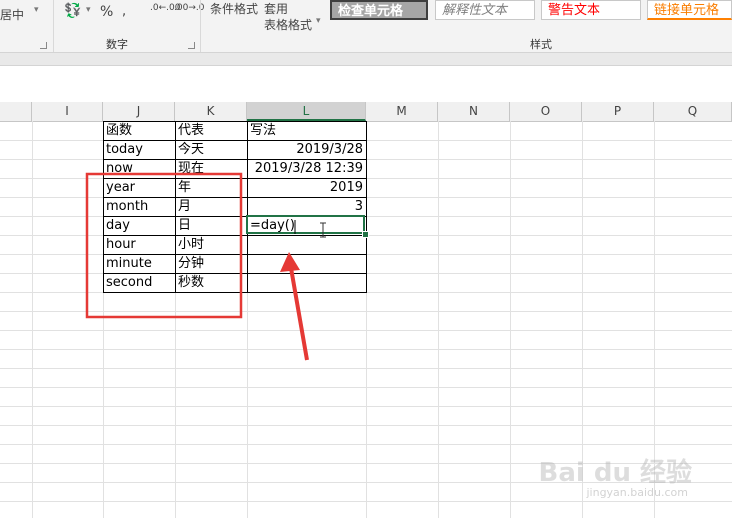 This screenshot has height=518, width=732. What do you see at coordinates (615, 473) in the screenshot?
I see `watermark-logo: Bai du 经验` at bounding box center [615, 473].